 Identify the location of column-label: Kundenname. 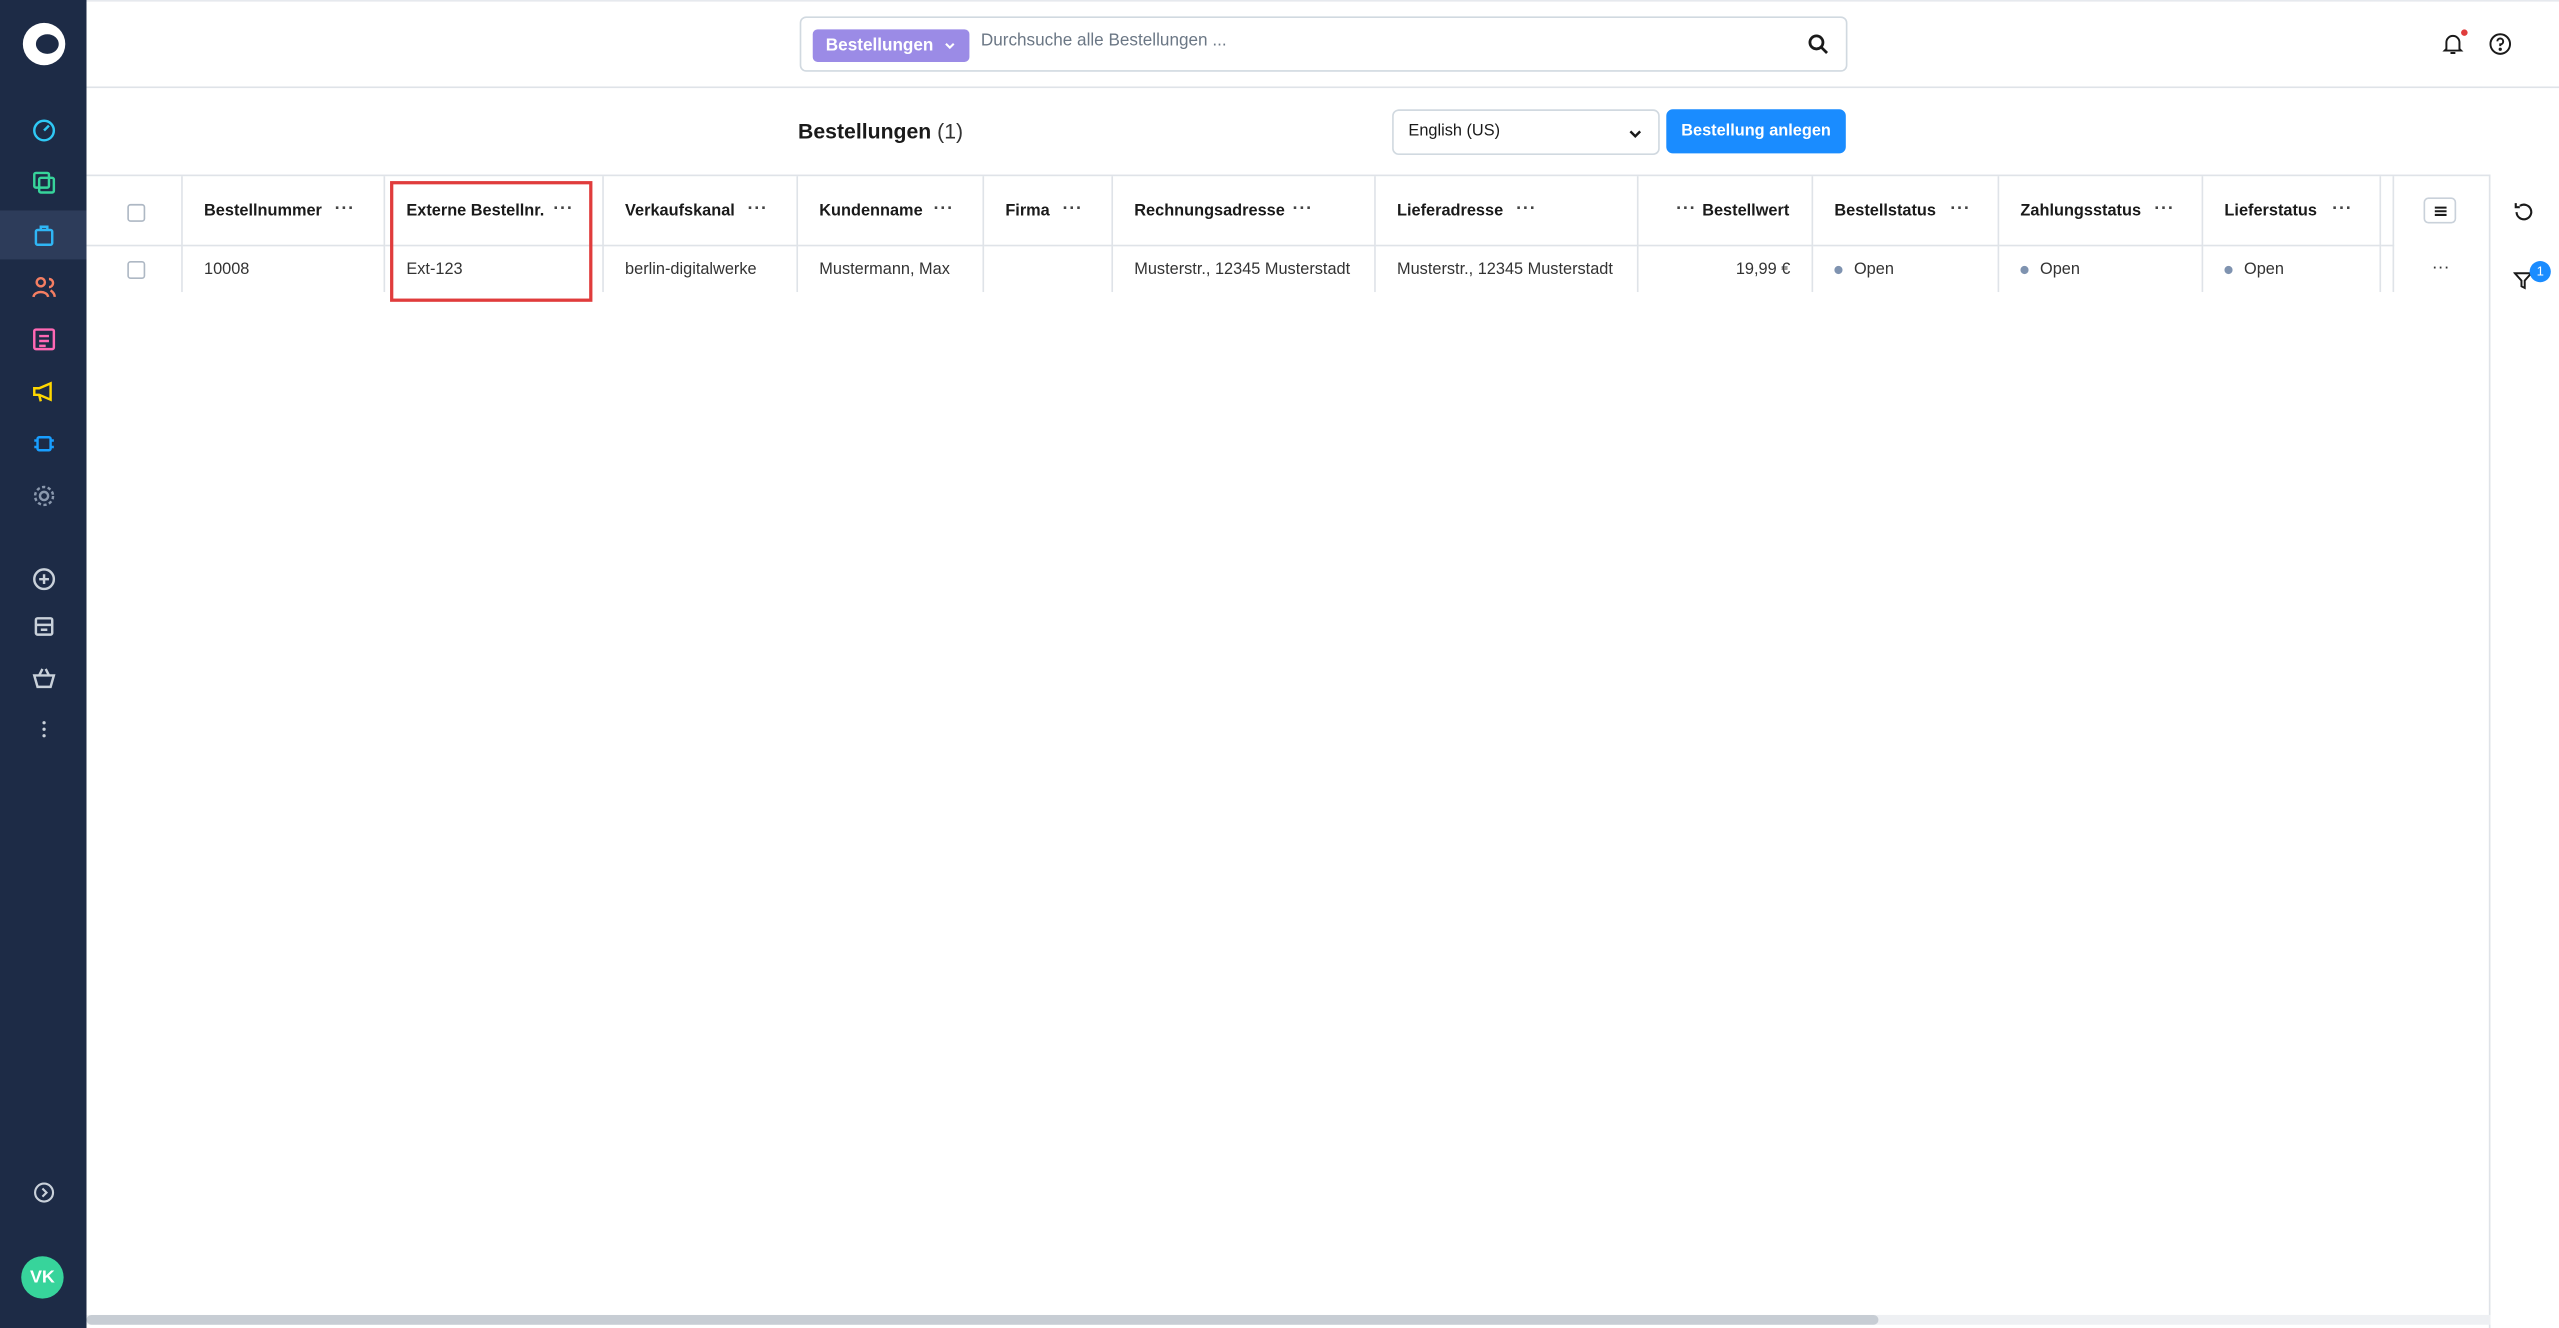
(871, 211).